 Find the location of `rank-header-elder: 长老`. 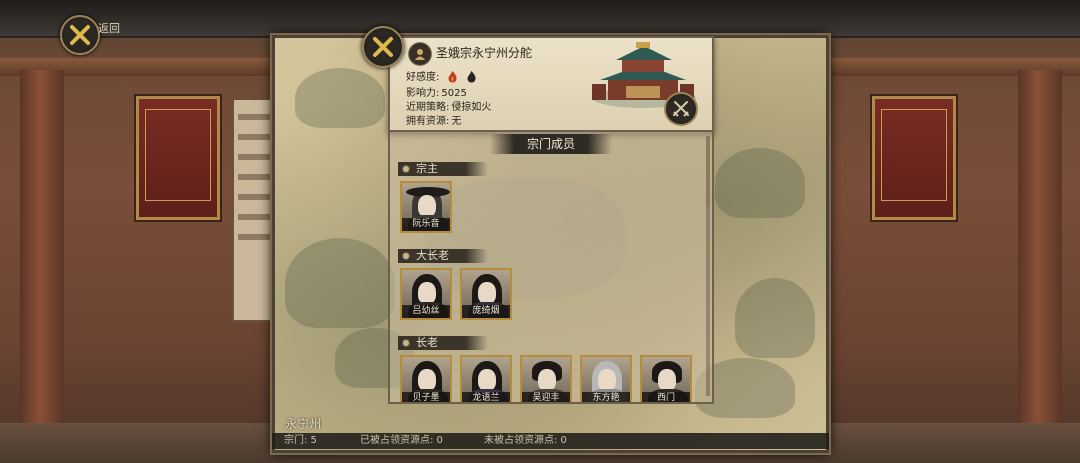

rank-header-elder: 长老 is located at coordinates (443, 343).